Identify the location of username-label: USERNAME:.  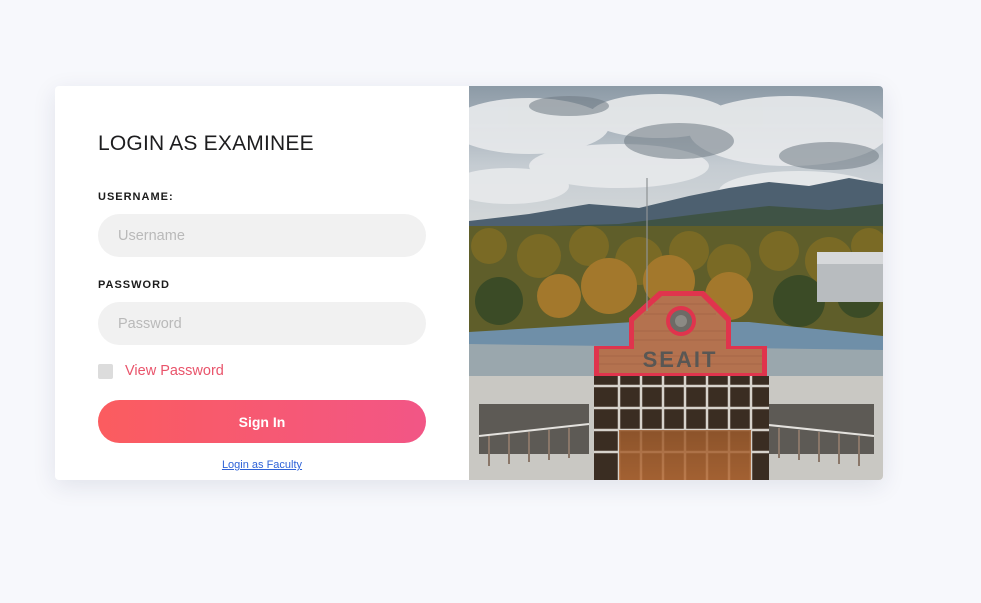
(136, 197).